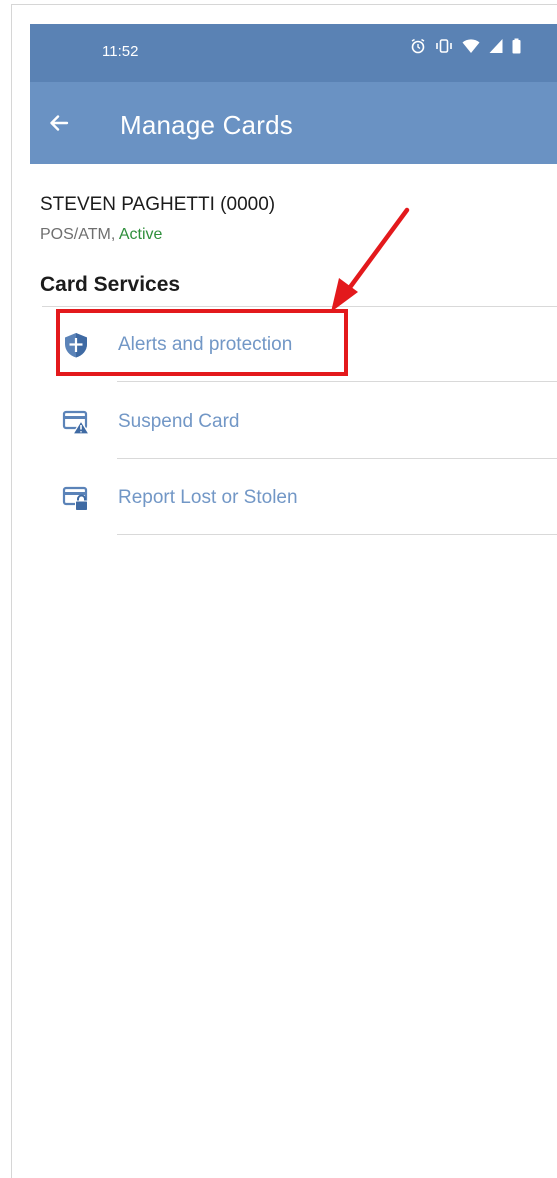 This screenshot has height=1178, width=557. I want to click on back-button, so click(59, 123).